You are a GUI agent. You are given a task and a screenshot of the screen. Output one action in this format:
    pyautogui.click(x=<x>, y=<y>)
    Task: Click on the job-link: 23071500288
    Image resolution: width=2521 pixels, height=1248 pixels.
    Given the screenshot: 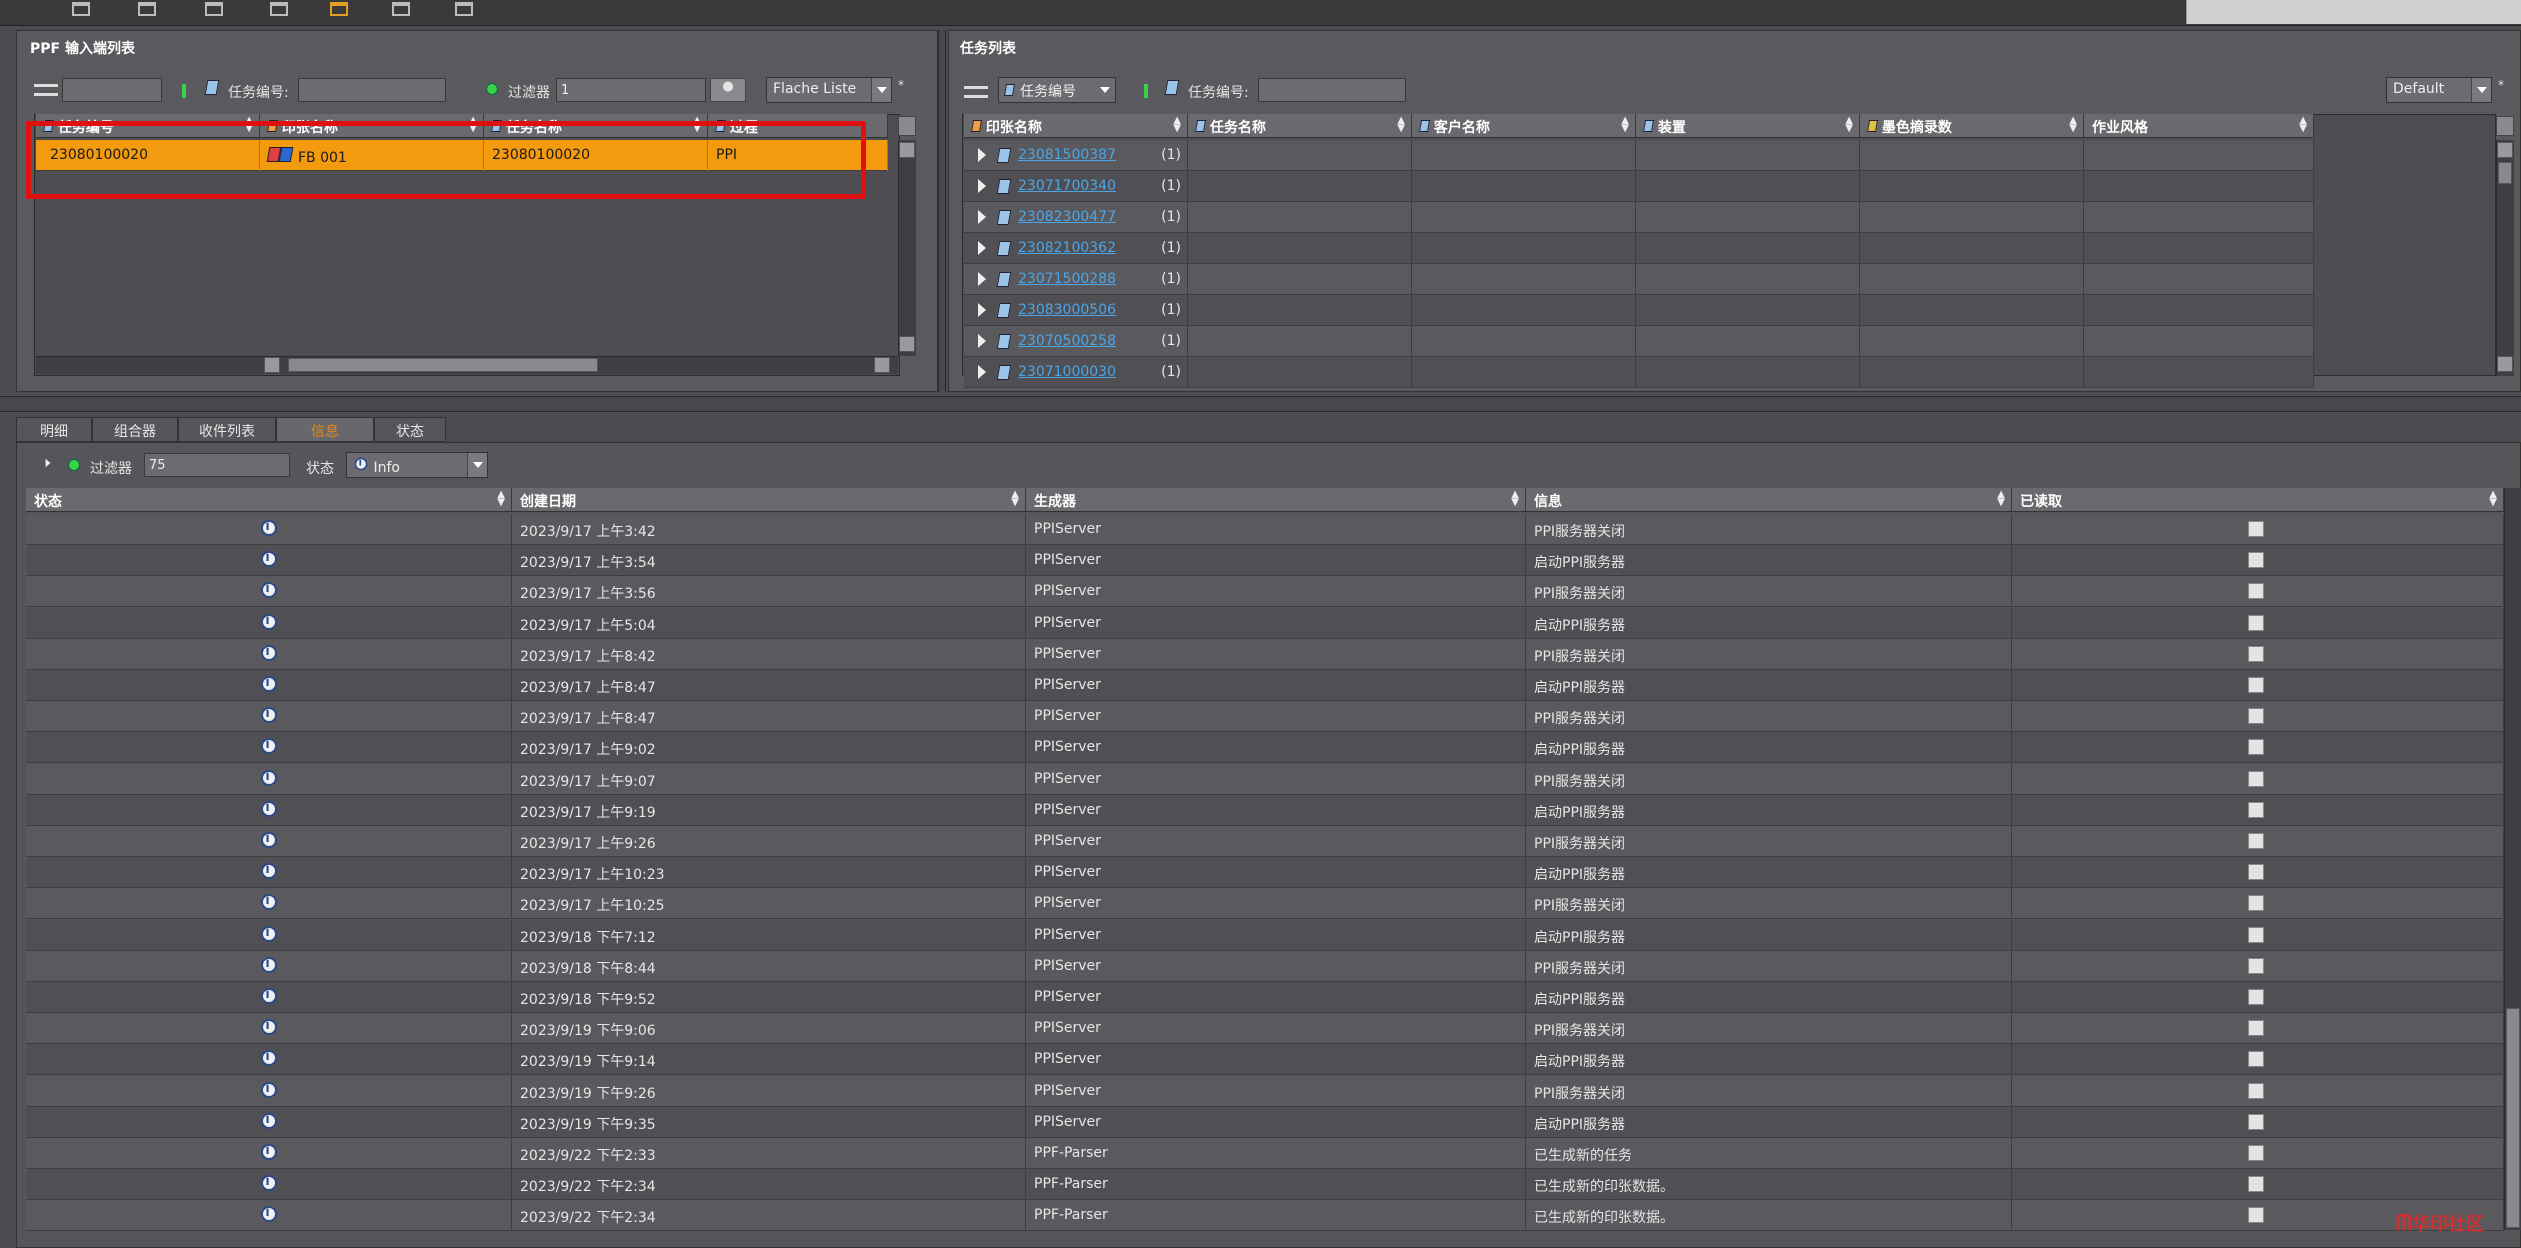 What is the action you would take?
    pyautogui.click(x=1067, y=279)
    